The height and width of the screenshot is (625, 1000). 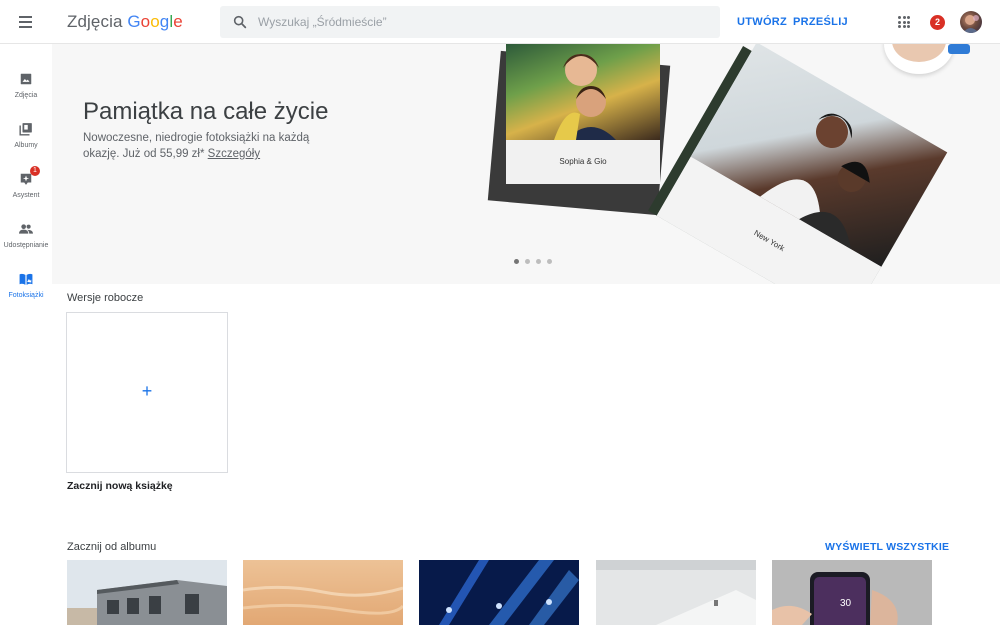 I want to click on create-button: UTWÓRZ, so click(x=762, y=22).